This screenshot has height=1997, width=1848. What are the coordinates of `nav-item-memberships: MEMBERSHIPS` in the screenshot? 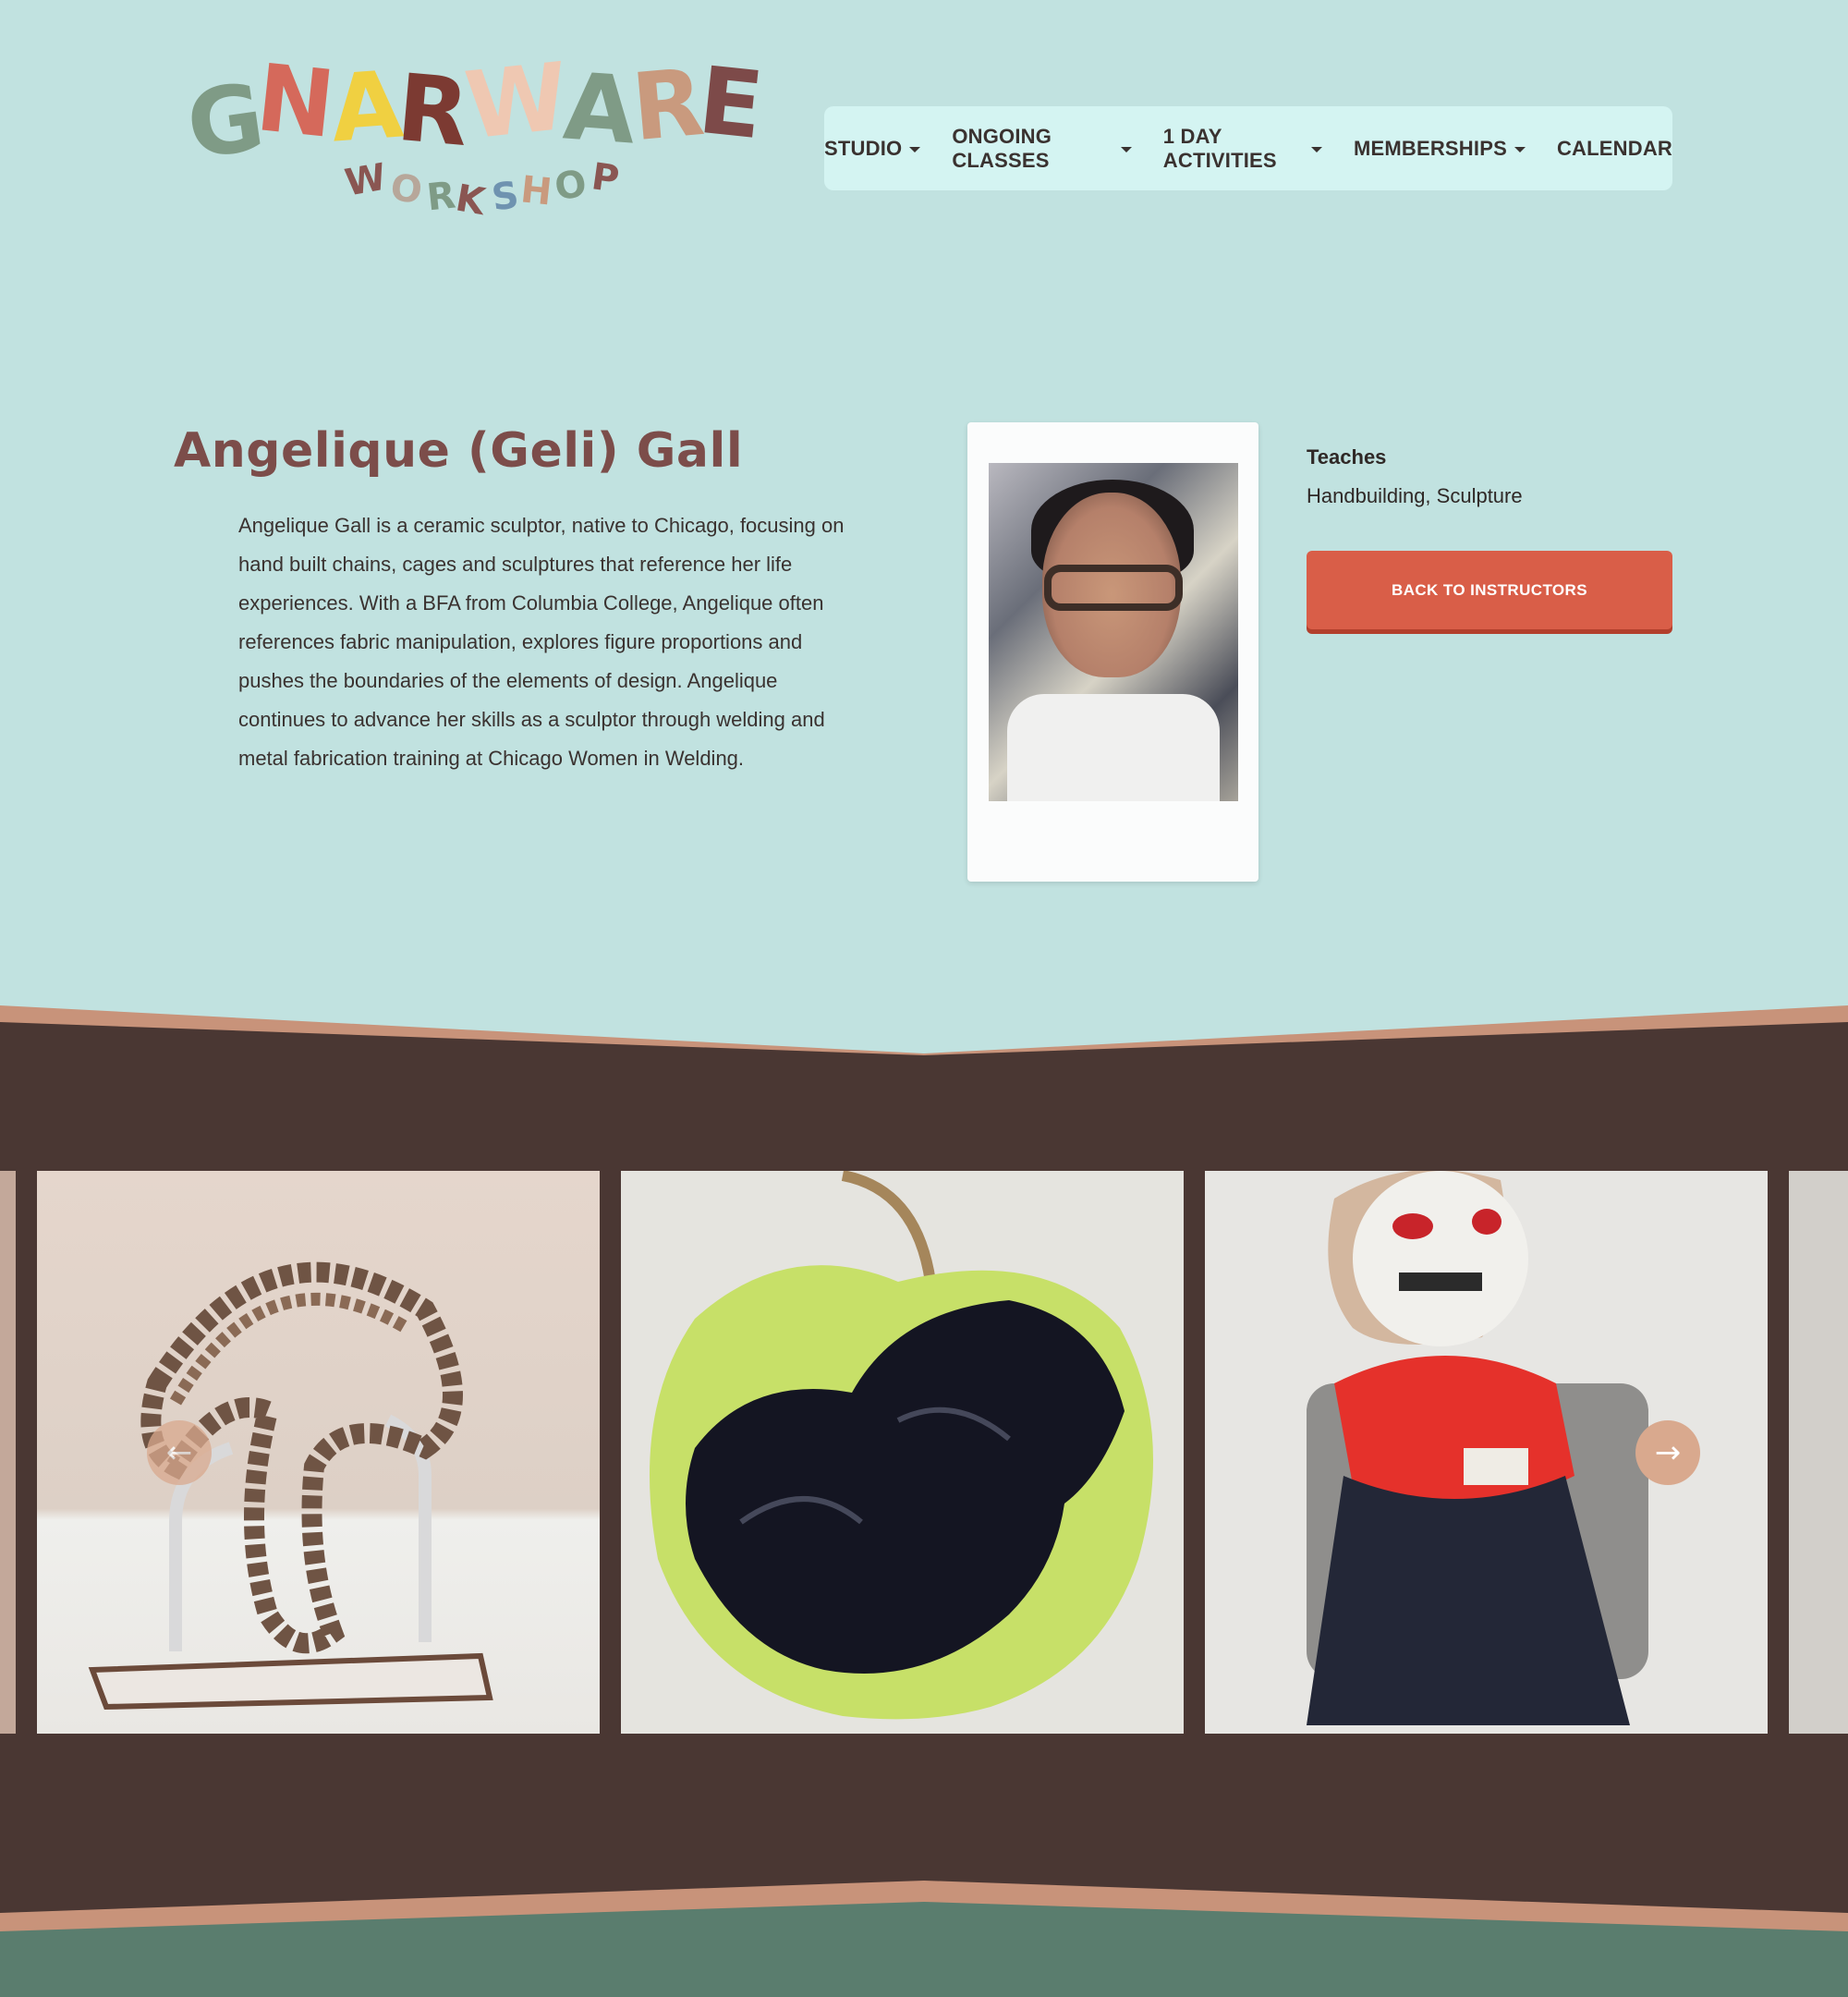 It's located at (1440, 149).